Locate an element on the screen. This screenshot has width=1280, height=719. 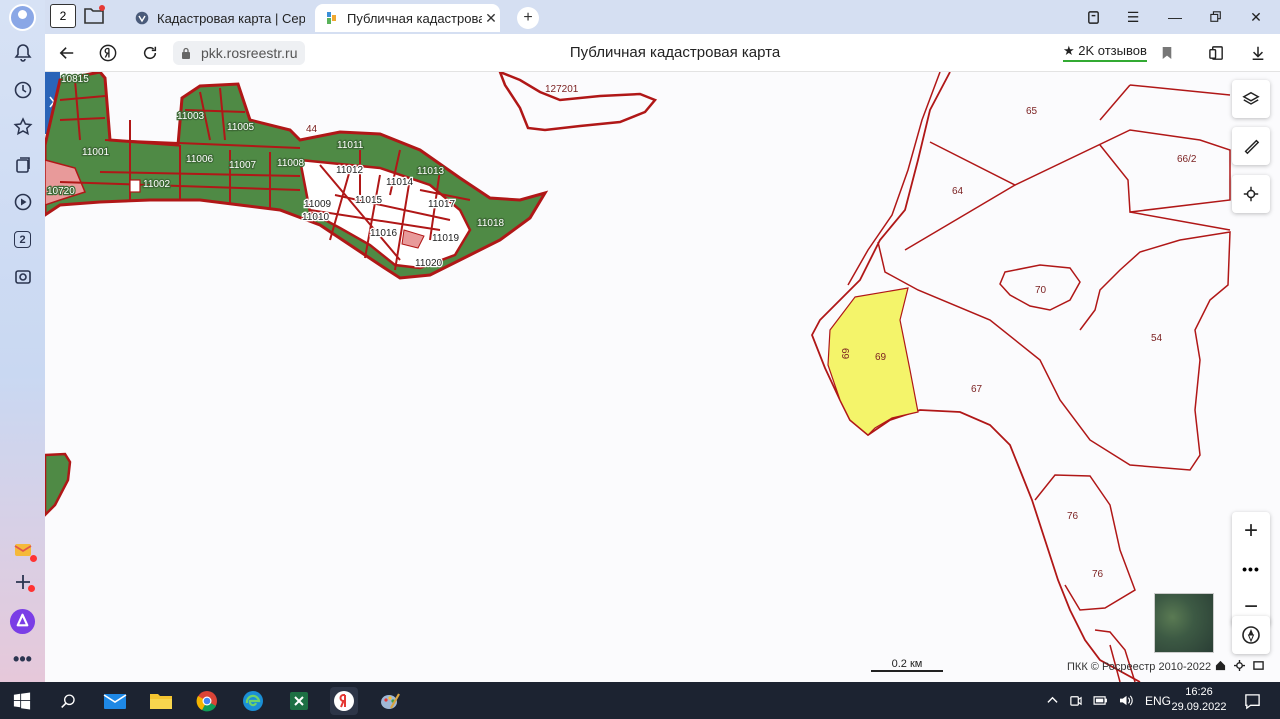
close-tab-icon: ✕ is located at coordinates (491, 18).